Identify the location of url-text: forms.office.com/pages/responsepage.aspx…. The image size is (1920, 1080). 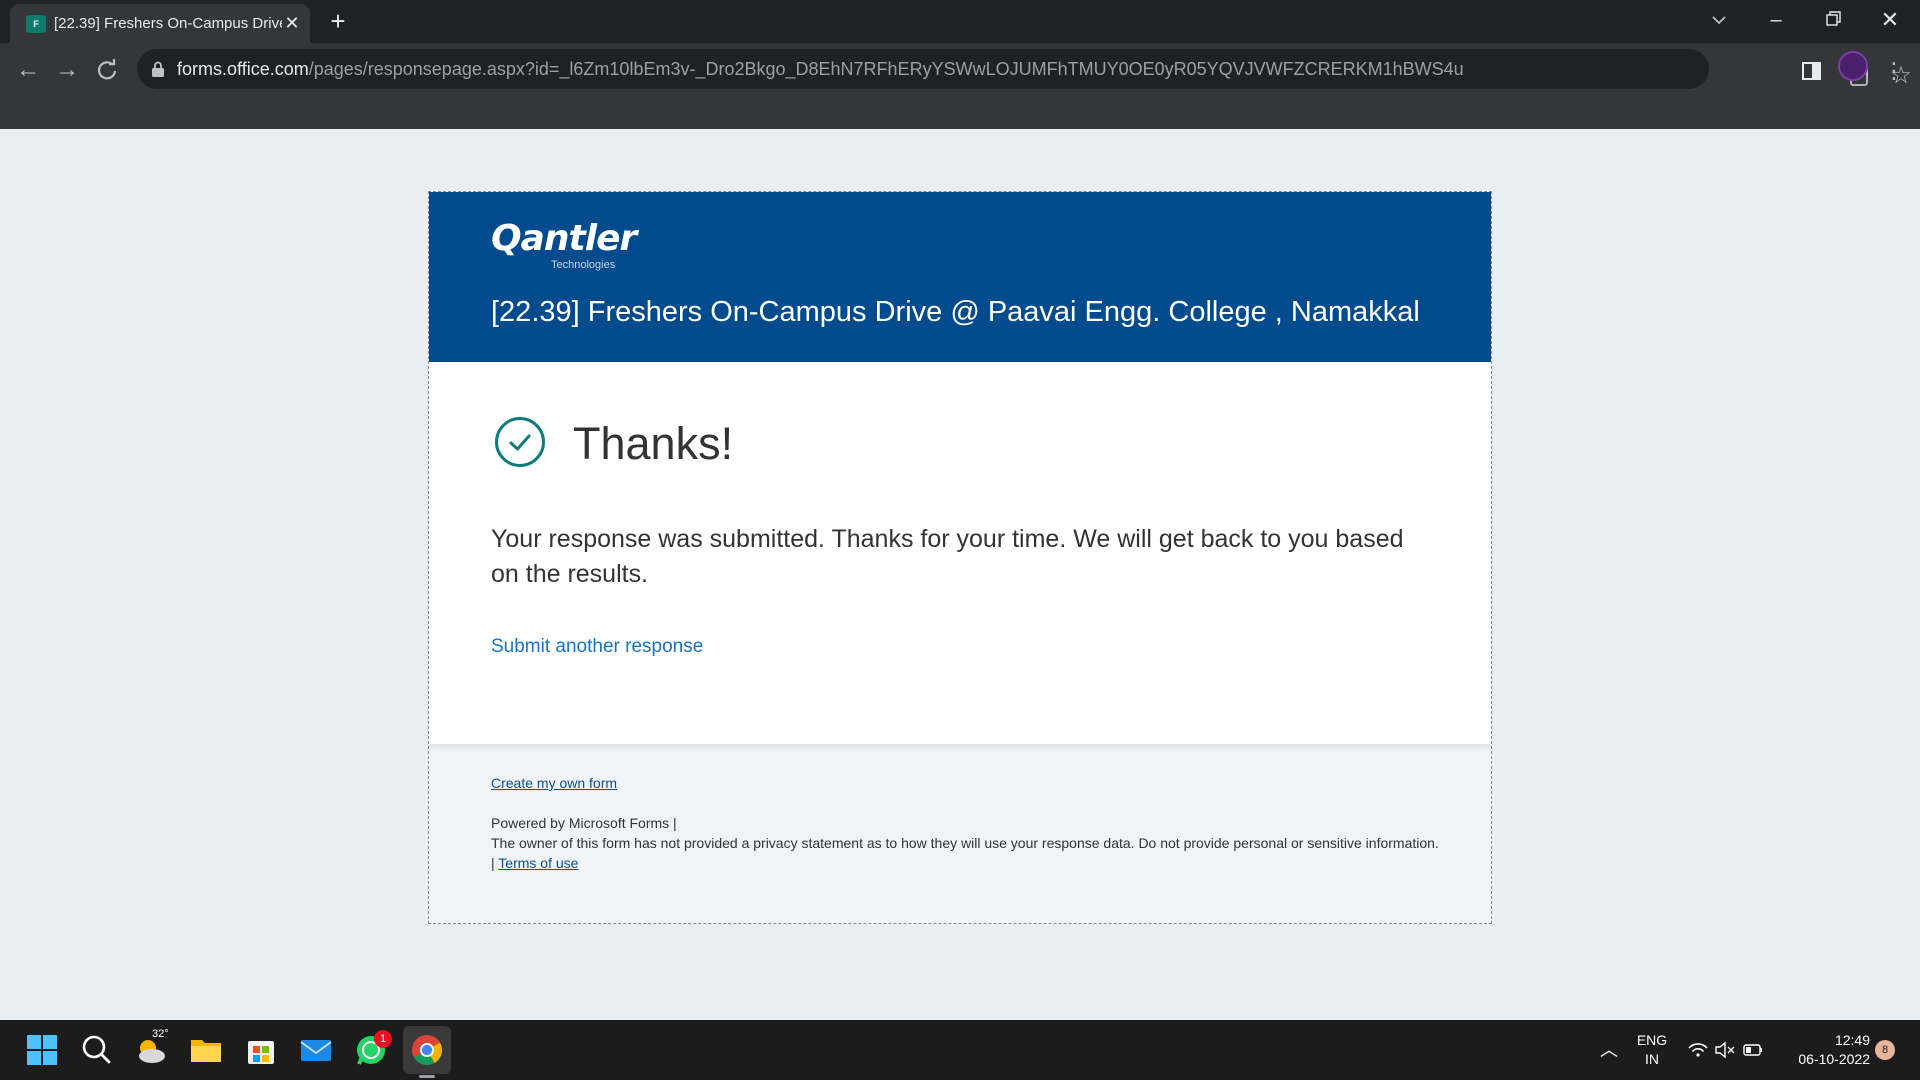
(820, 69).